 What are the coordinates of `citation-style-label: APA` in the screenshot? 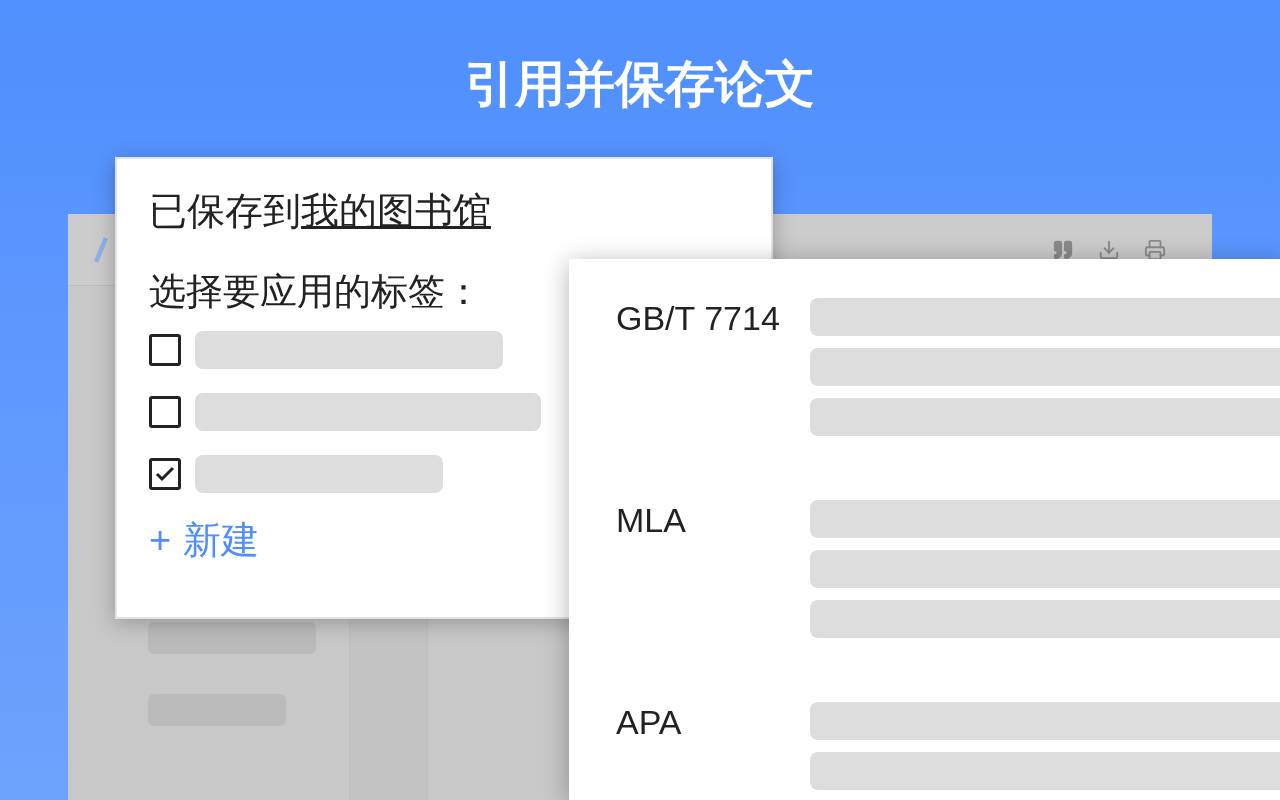 It's located at (649, 722).